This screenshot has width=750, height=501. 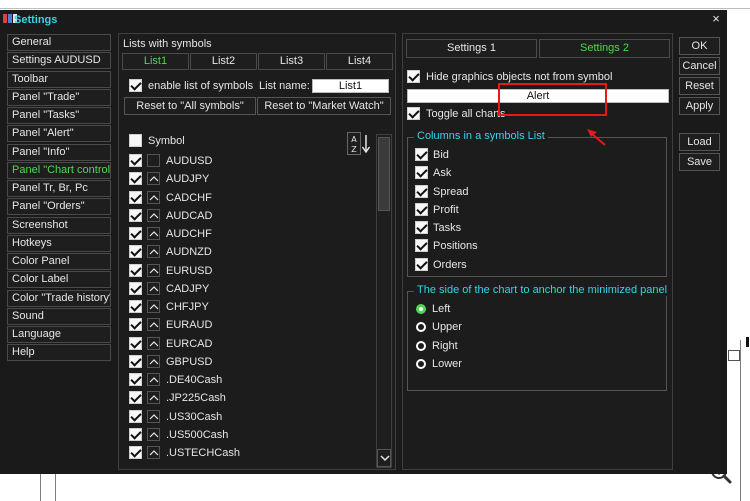 I want to click on scroll-thumb, so click(x=384, y=174).